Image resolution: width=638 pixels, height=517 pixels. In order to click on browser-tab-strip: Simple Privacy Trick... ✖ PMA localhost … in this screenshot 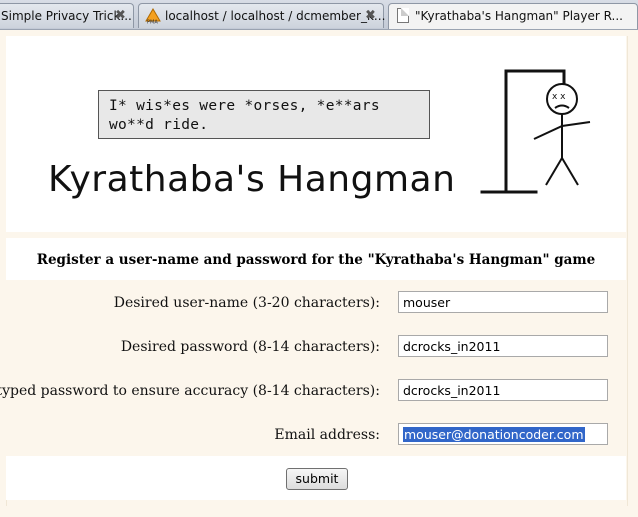, I will do `click(319, 15)`.